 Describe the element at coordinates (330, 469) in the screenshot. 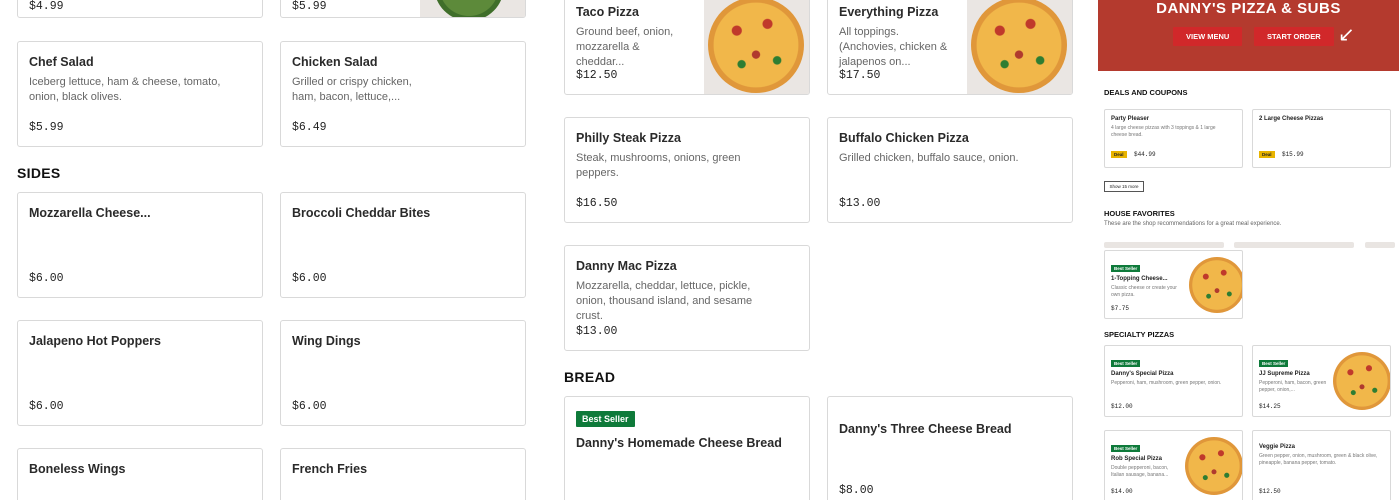

I see `item-name: French Fries` at that location.